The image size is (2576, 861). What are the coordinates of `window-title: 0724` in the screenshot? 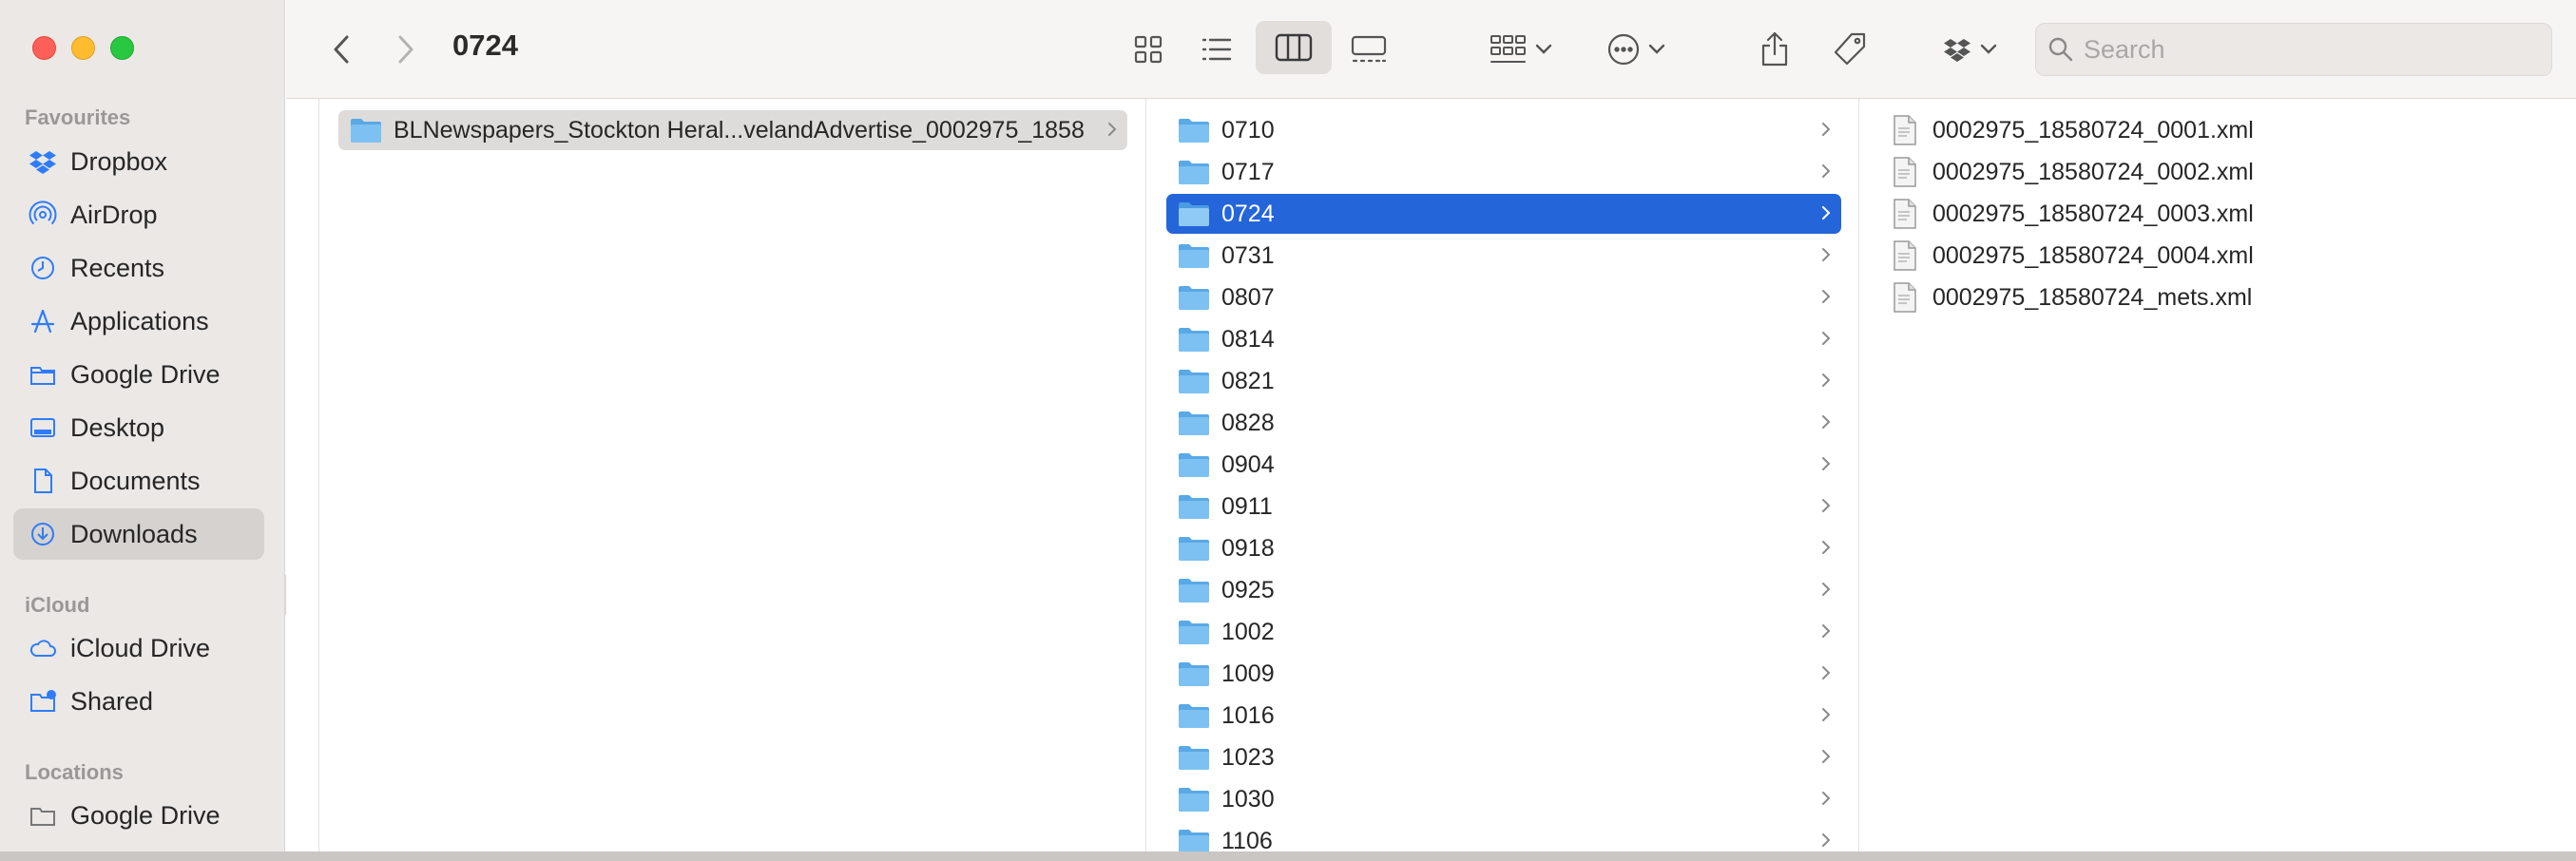 It's located at (485, 45).